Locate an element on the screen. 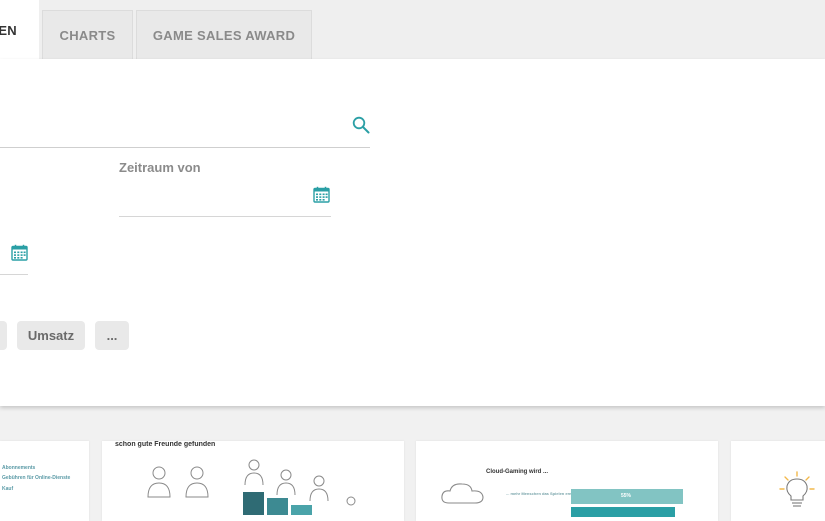  card-line: Gebühren für Online-Dienste is located at coordinates (36, 478).